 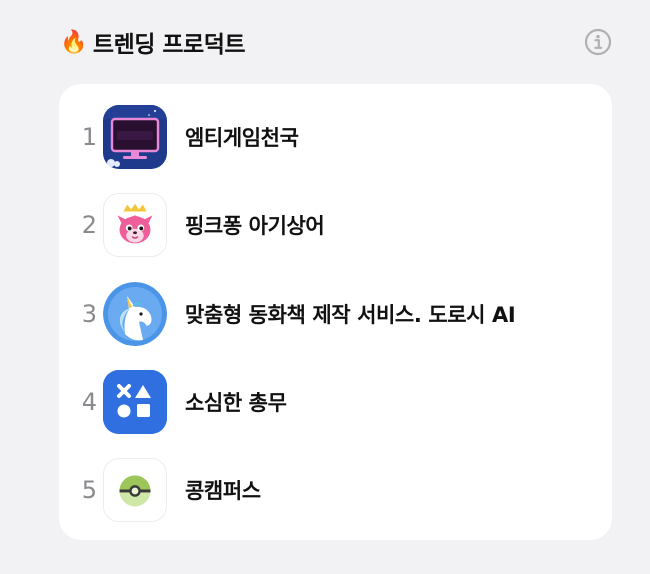 I want to click on section-title: 🔥 트렌딩 프로덕트, so click(x=153, y=42).